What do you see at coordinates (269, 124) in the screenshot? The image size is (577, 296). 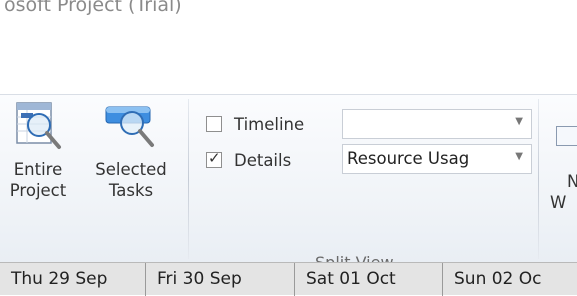 I see `timeline-label: Timeline` at bounding box center [269, 124].